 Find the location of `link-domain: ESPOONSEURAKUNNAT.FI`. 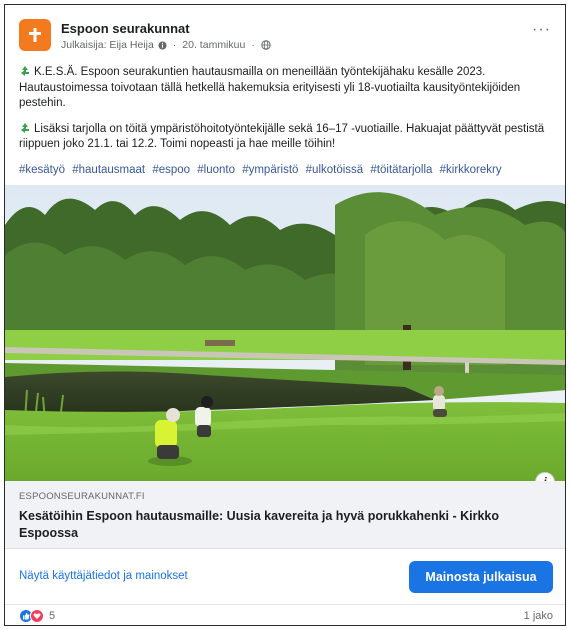

link-domain: ESPOONSEURAKUNNAT.FI is located at coordinates (82, 496).